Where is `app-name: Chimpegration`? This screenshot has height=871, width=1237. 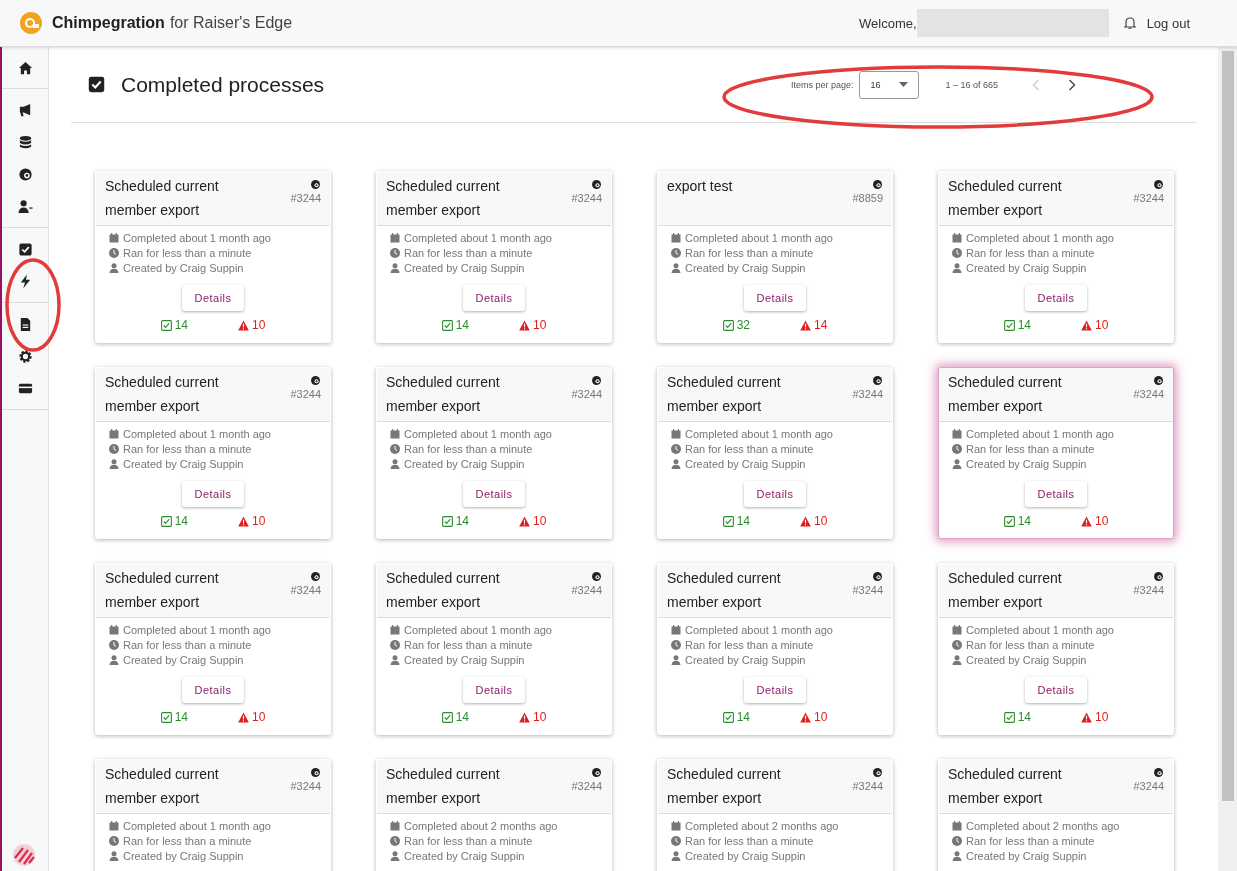
app-name: Chimpegration is located at coordinates (108, 23).